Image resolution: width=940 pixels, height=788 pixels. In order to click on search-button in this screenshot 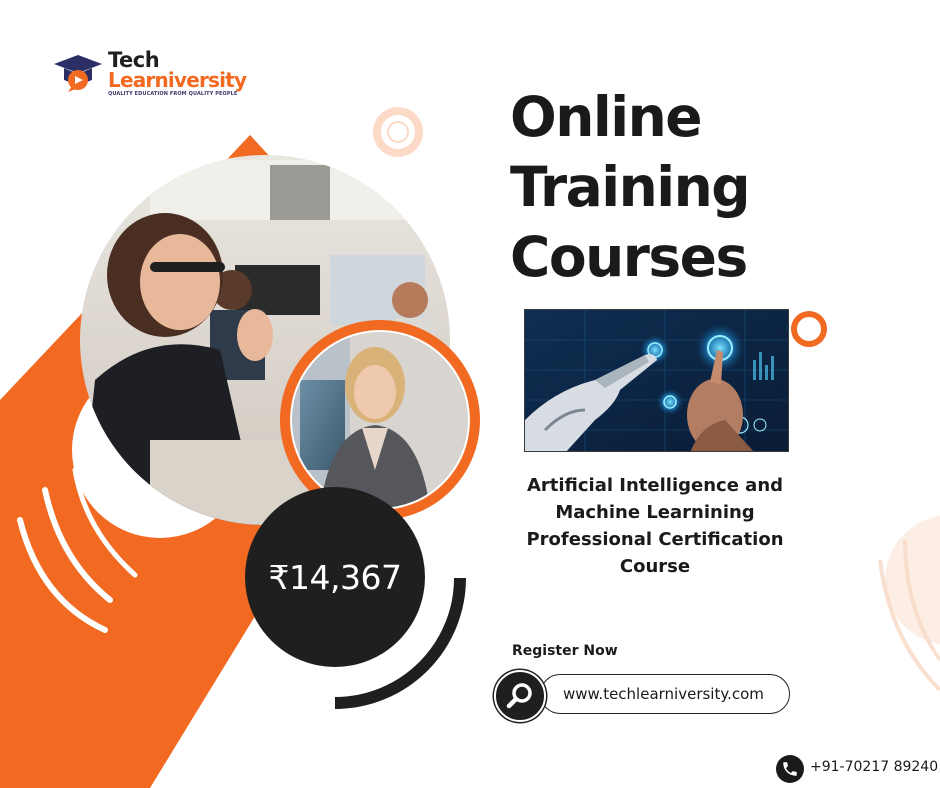, I will do `click(520, 696)`.